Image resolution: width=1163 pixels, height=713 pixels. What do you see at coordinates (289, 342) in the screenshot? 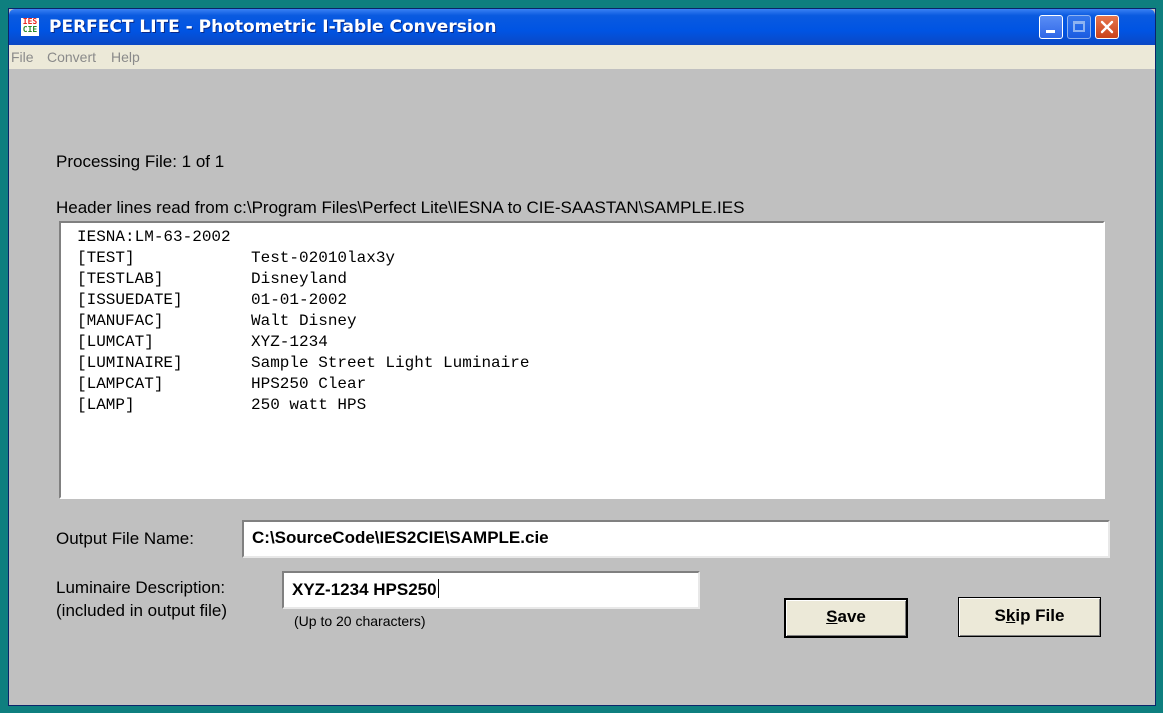
I see `header-line-value: XYZ-1234` at bounding box center [289, 342].